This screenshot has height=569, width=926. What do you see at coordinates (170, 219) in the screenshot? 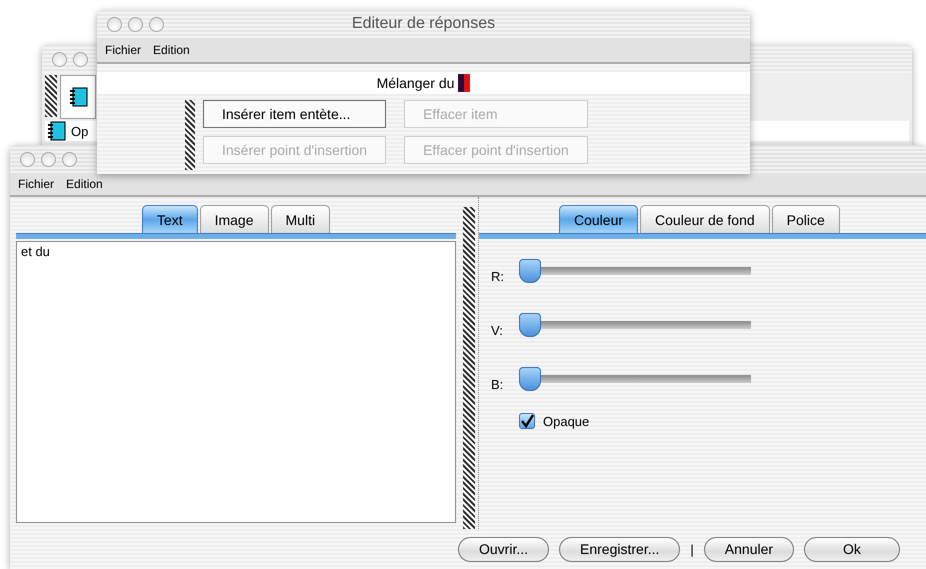
I see `tab: Text` at bounding box center [170, 219].